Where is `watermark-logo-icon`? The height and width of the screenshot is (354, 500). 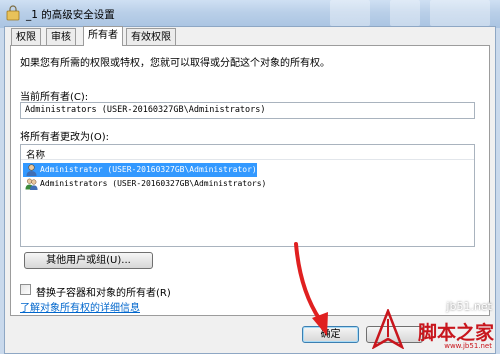
watermark-logo-icon is located at coordinates (388, 329).